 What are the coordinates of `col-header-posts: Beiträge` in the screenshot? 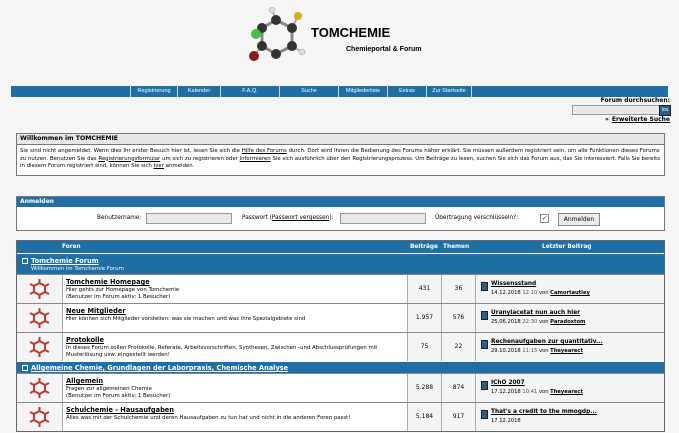 It's located at (424, 247).